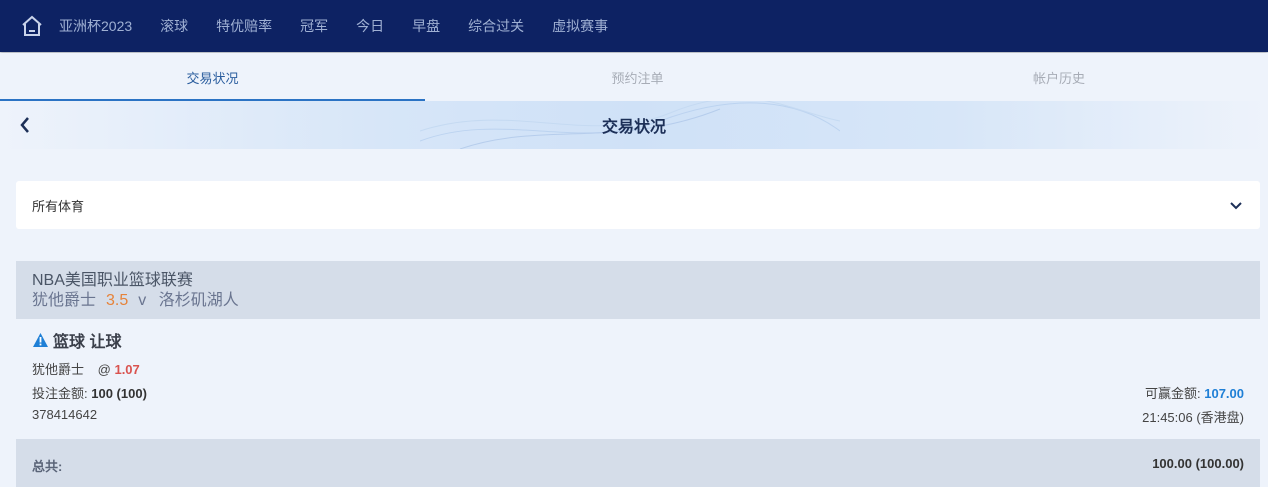  Describe the element at coordinates (32, 26) in the screenshot. I see `home-icon` at that location.